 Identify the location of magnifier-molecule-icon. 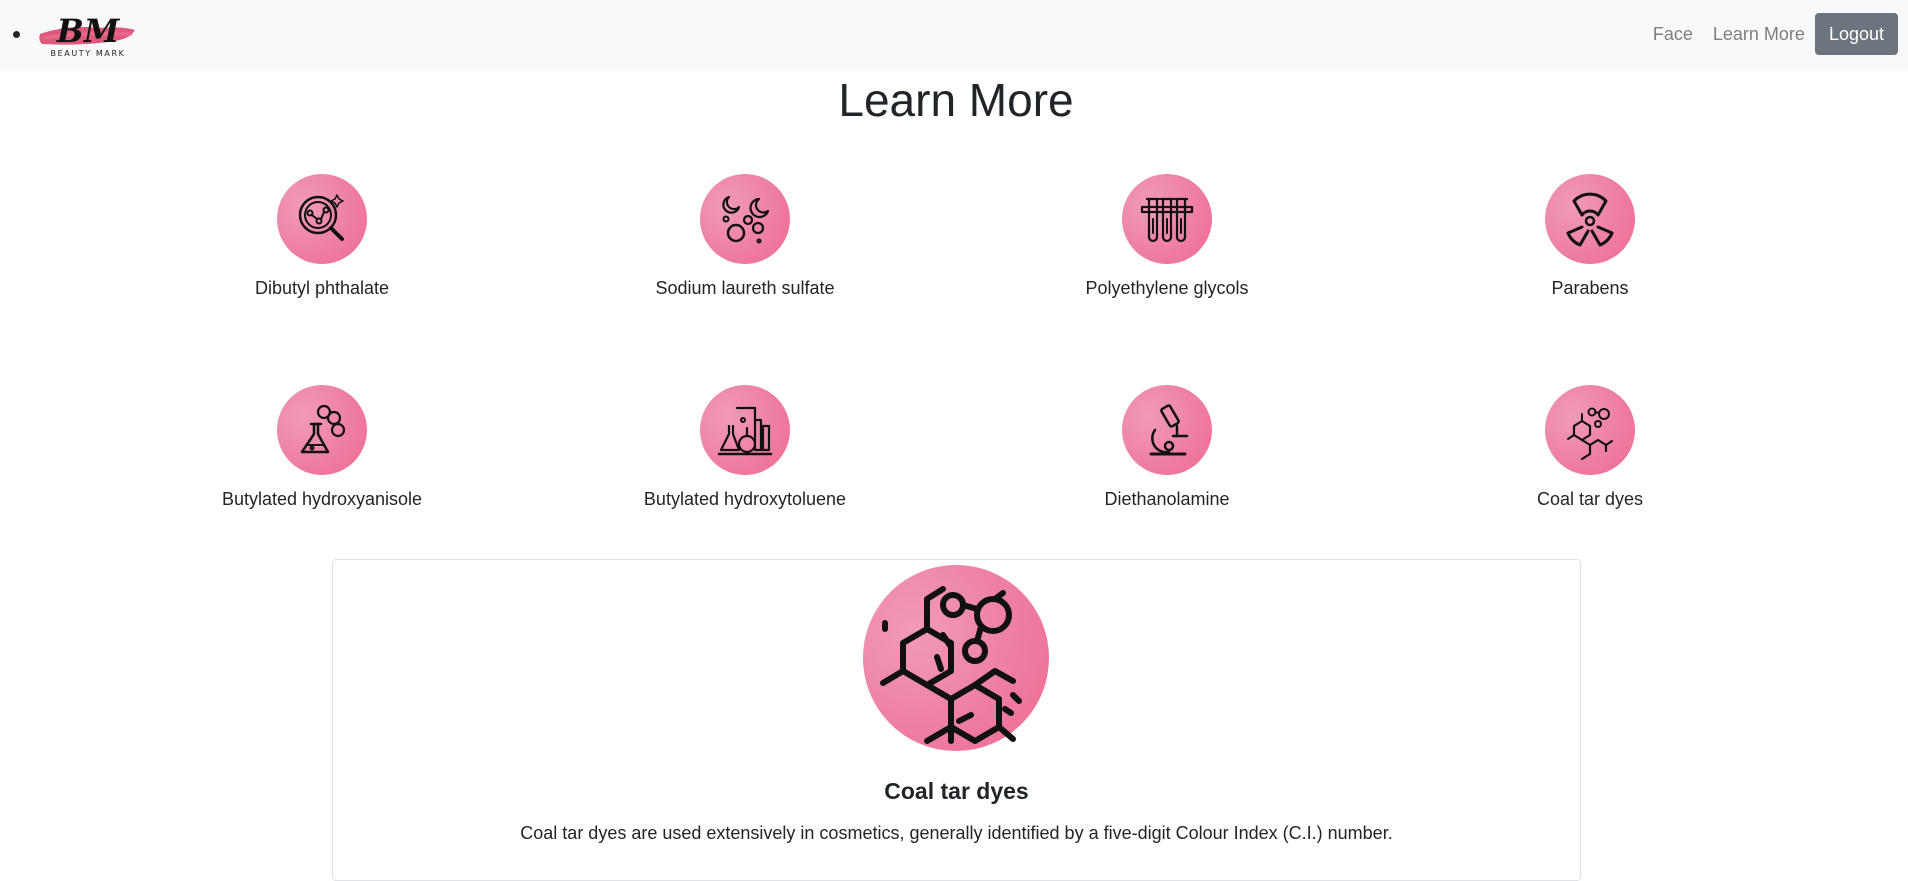
(321, 217).